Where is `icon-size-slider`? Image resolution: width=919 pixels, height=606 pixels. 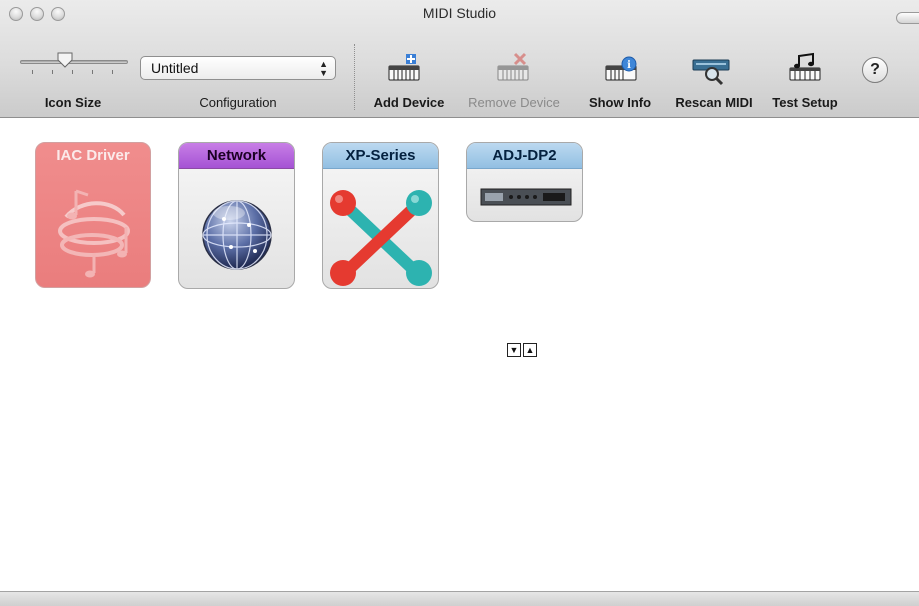
icon-size-slider is located at coordinates (74, 67).